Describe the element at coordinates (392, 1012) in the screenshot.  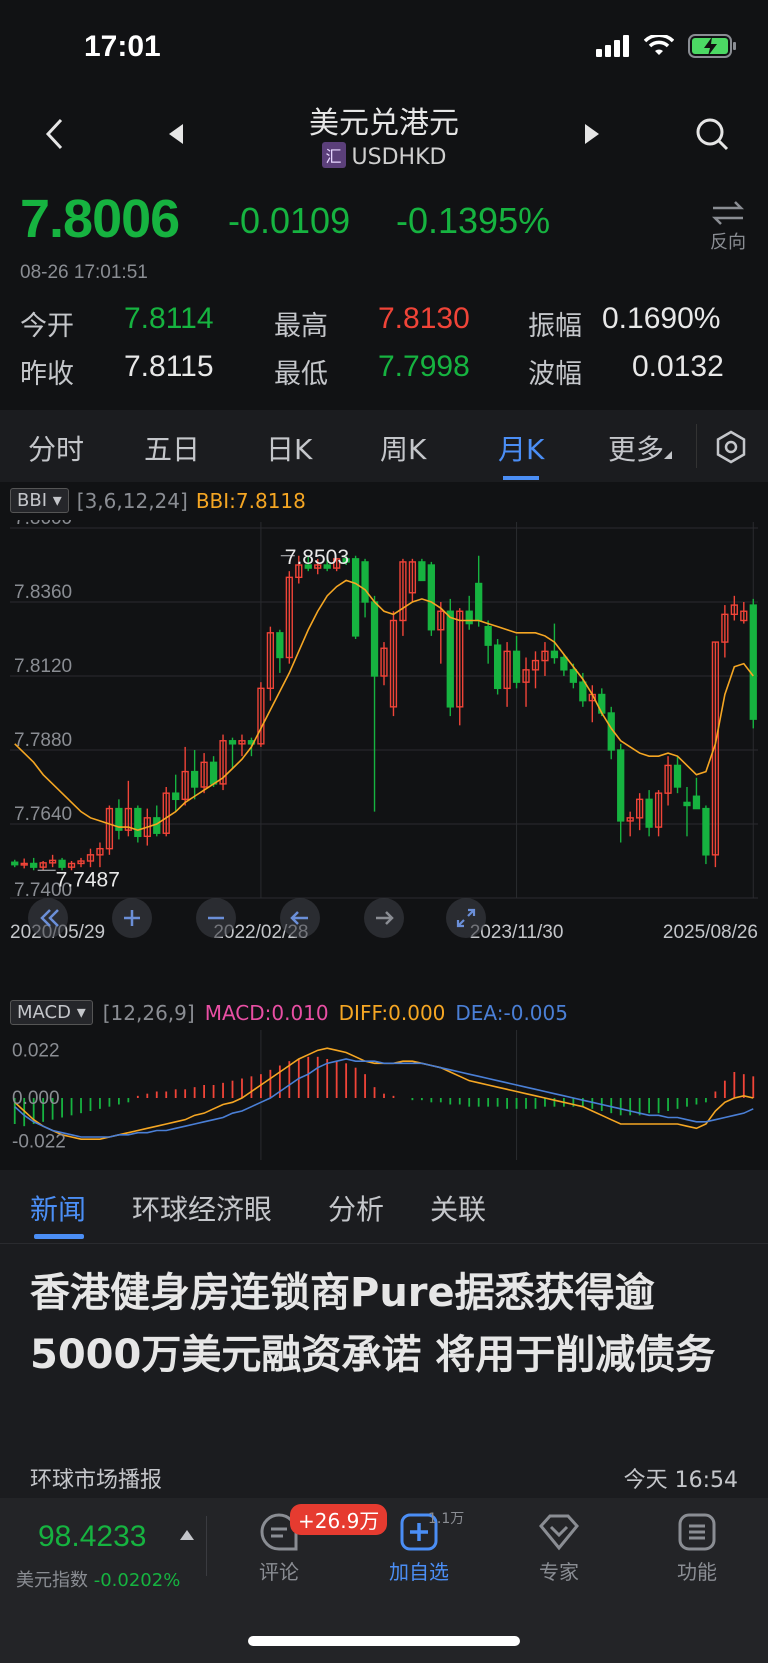
I see `diff-value: DIFF:0.000` at that location.